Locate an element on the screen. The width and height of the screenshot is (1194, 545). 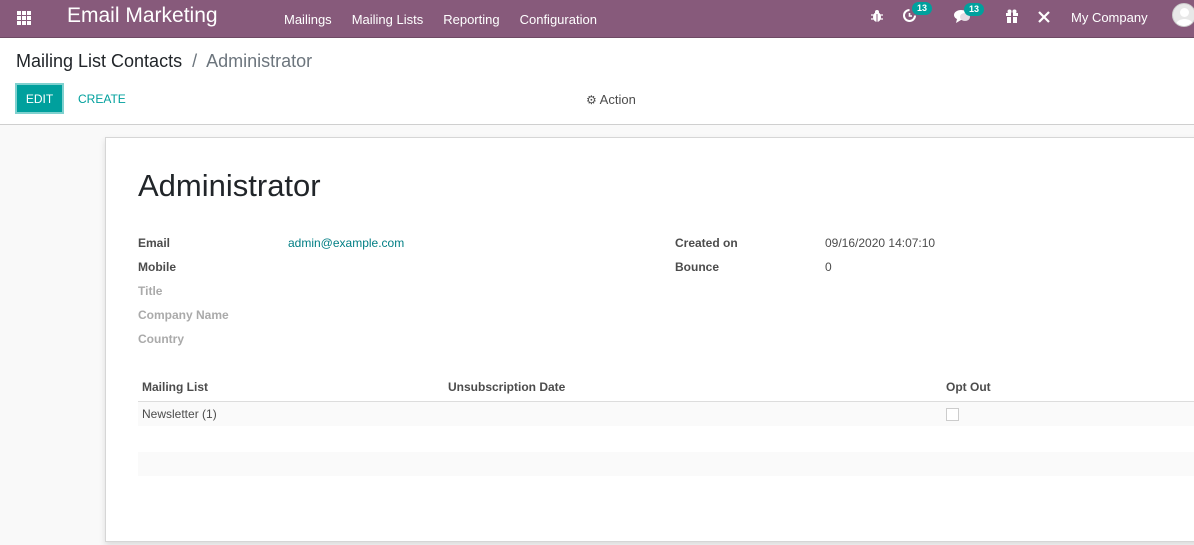
edit-button: EDIT is located at coordinates (39, 98).